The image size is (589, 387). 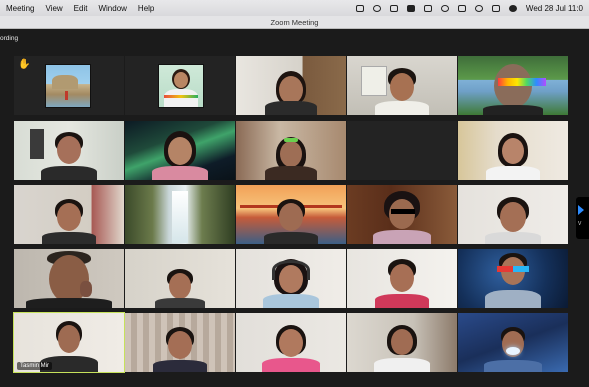 I want to click on wifi-icon, so click(x=444, y=8).